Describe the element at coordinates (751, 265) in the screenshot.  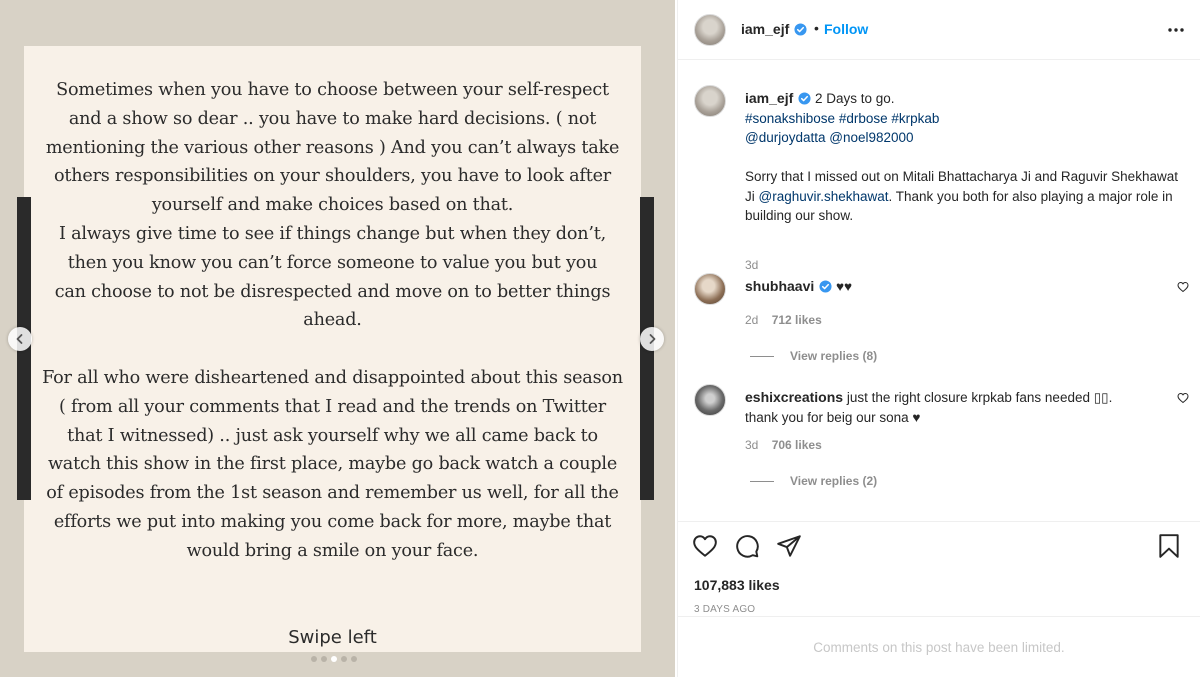
I see `caption-timestamp: 3d` at that location.